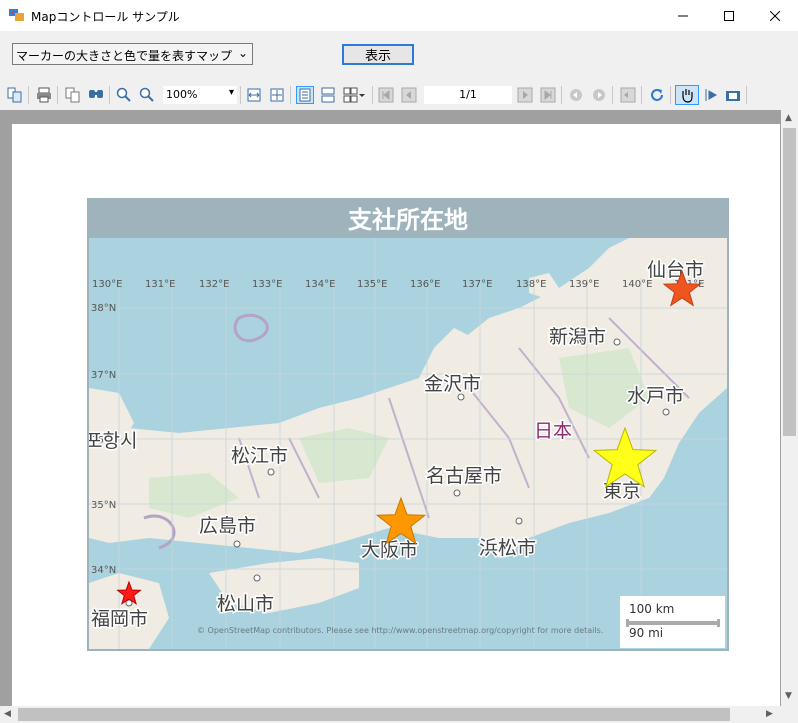 The height and width of the screenshot is (723, 798). I want to click on document-map-icon, so click(15, 95).